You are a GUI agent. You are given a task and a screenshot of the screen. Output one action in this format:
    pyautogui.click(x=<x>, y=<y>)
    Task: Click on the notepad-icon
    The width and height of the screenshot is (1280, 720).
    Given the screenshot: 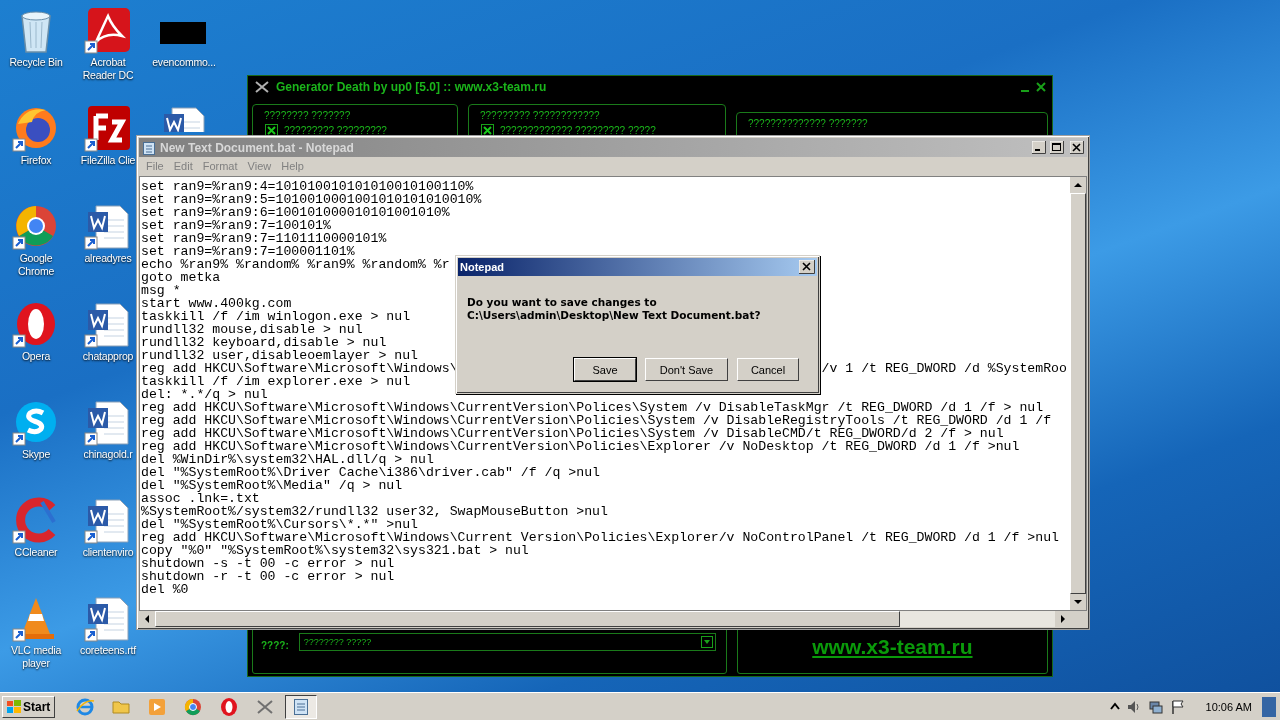 What is the action you would take?
    pyautogui.click(x=149, y=147)
    